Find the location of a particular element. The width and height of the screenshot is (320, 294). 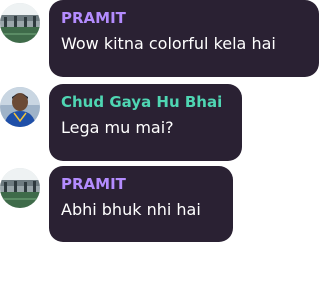

cricketer-avatar-icon is located at coordinates (20, 107).